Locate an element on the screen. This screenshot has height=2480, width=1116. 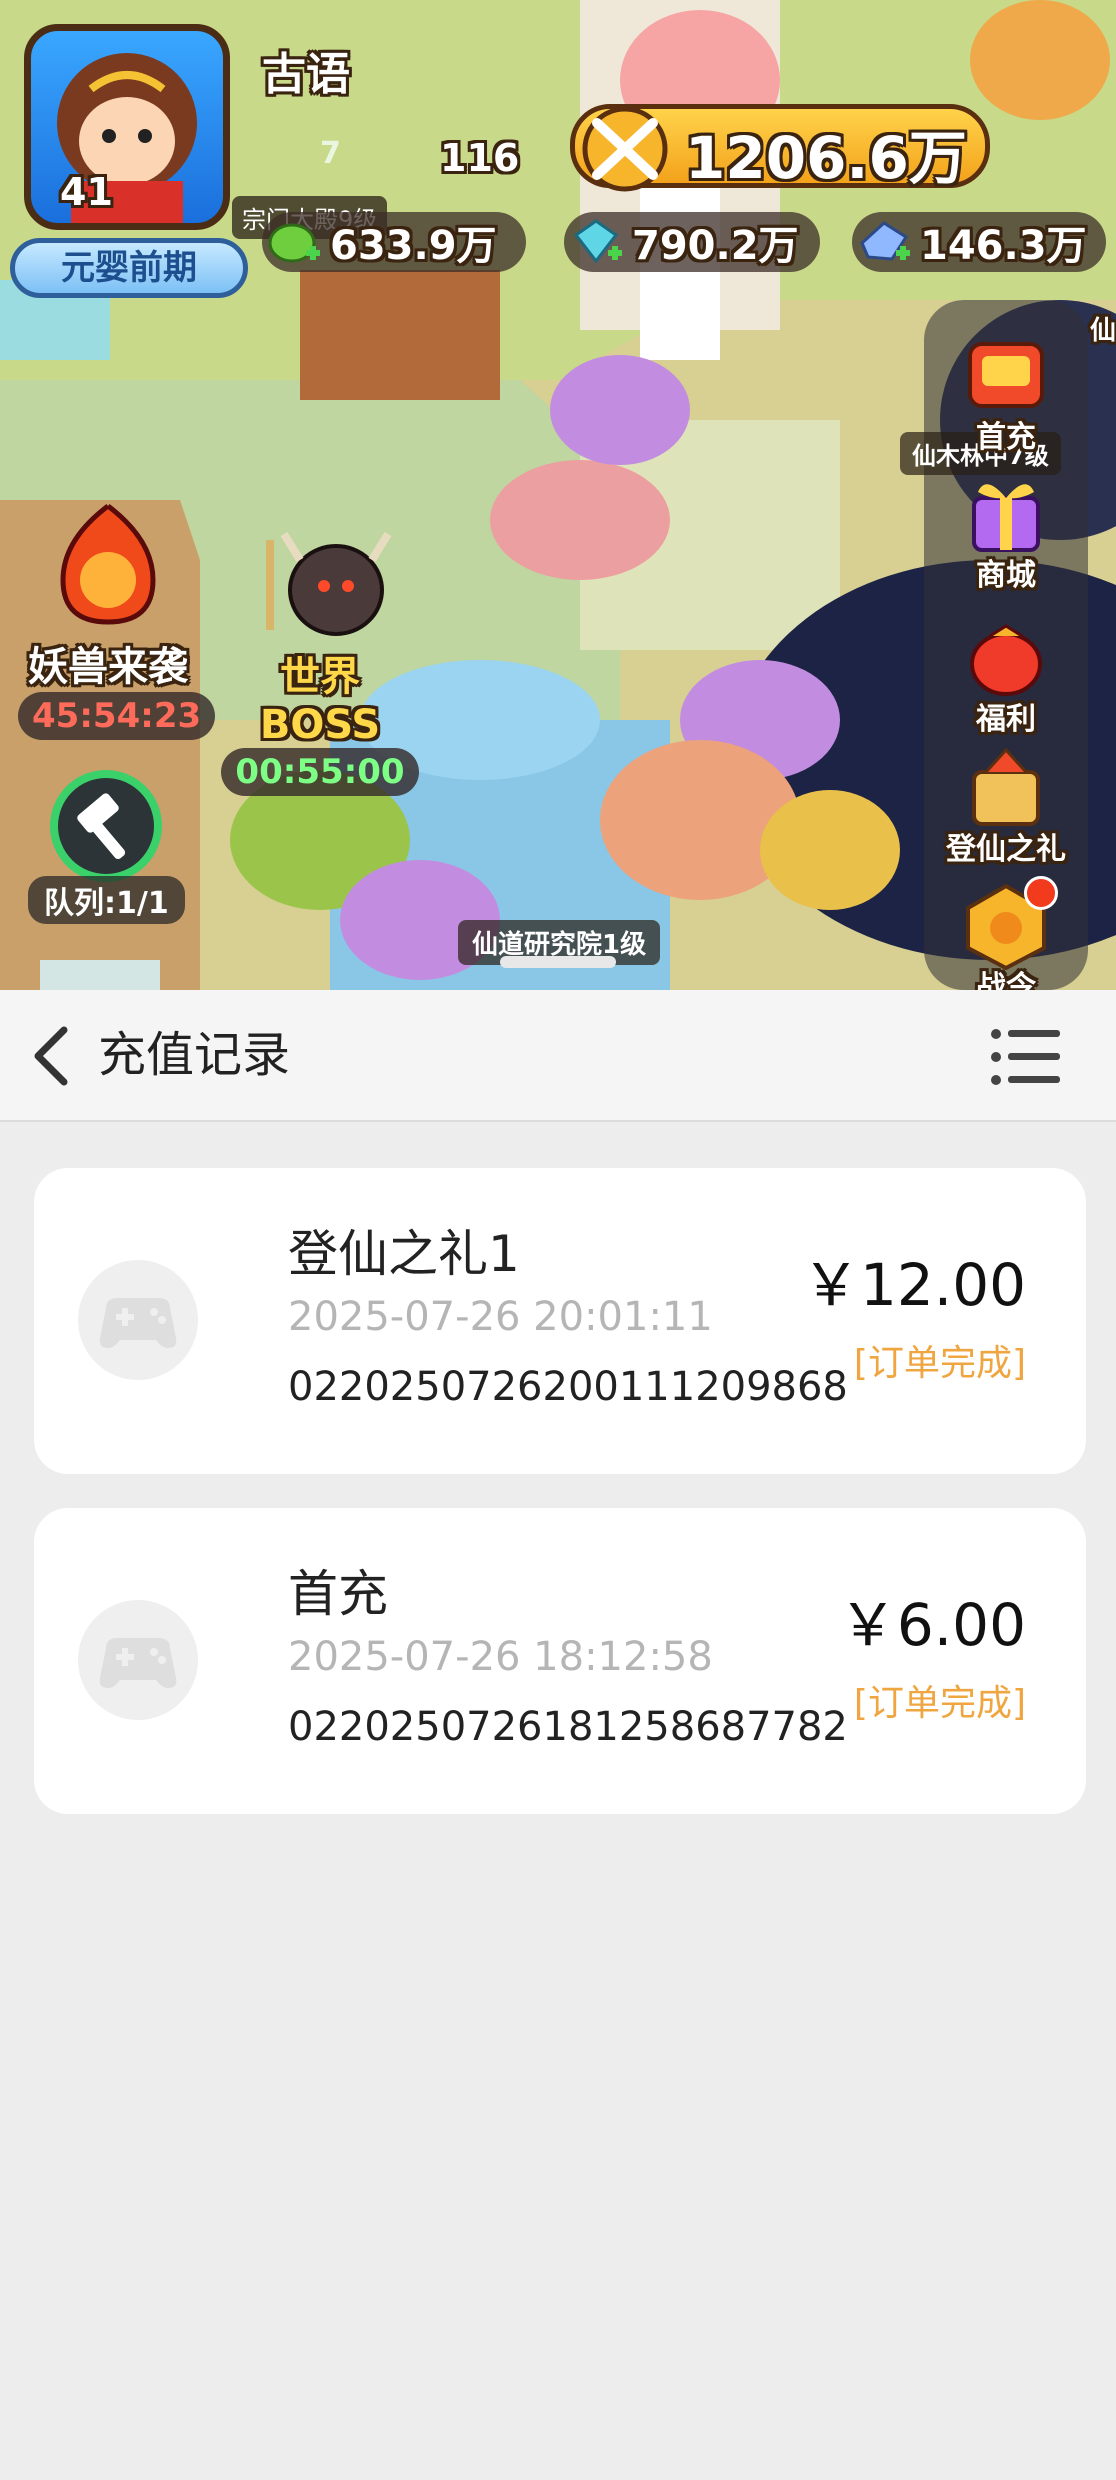
combat-power-bar: 1206.6万 is located at coordinates (780, 148).